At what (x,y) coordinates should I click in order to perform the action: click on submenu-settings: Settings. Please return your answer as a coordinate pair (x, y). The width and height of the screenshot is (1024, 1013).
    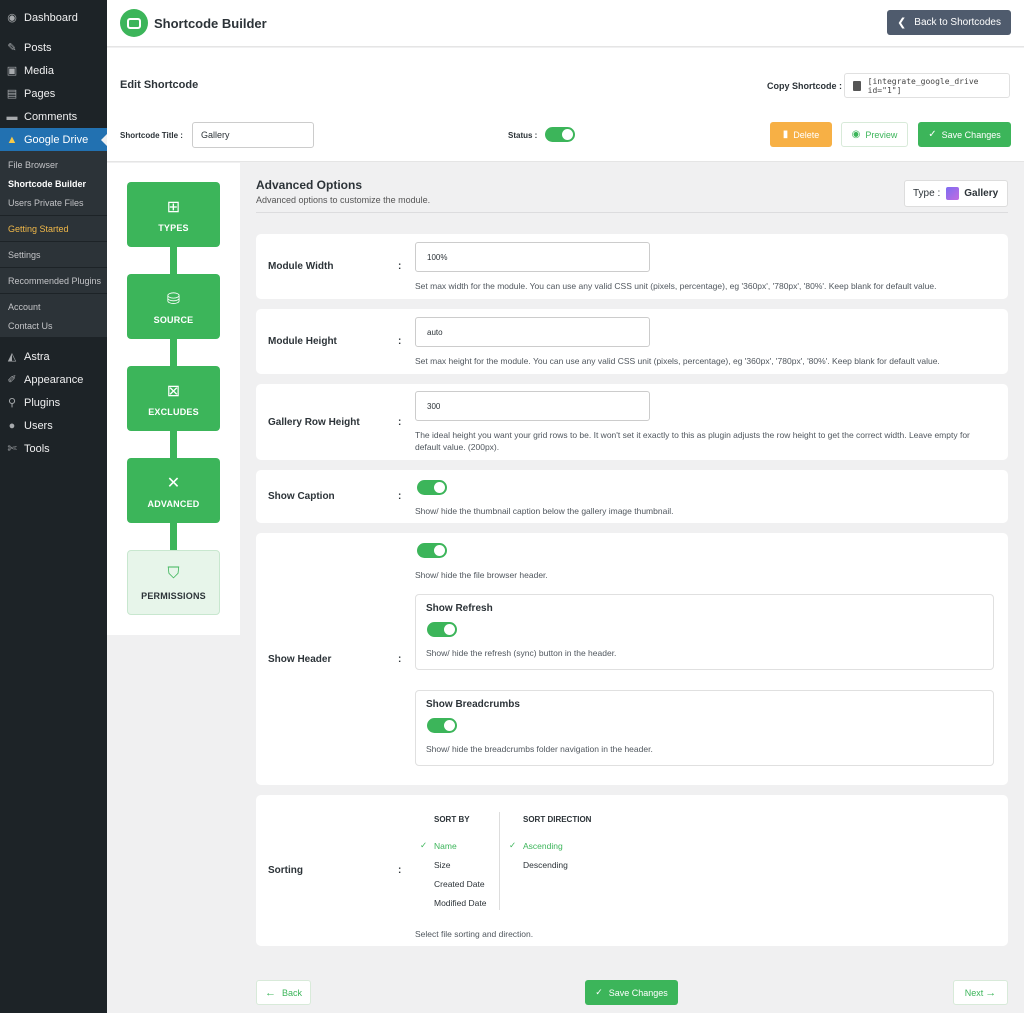
    Looking at the image, I should click on (53, 254).